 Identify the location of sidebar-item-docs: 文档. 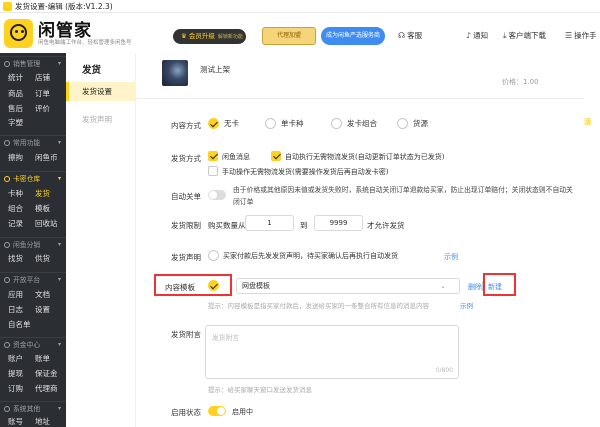
(42, 294).